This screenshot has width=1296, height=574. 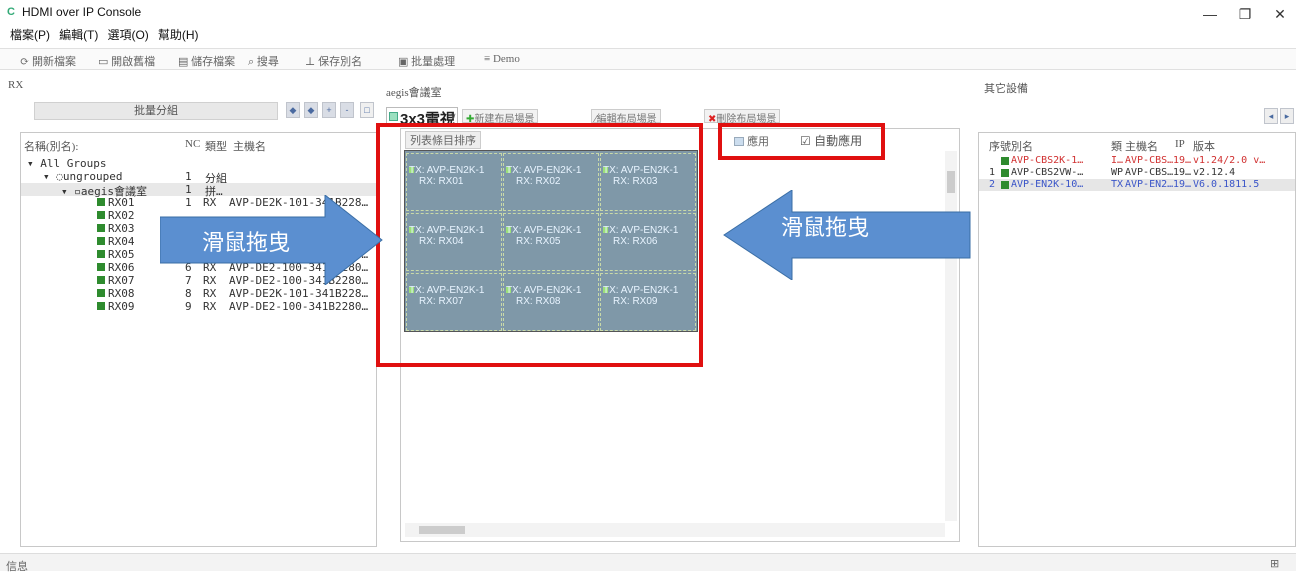 What do you see at coordinates (293, 110) in the screenshot?
I see `move-up-button: ◆` at bounding box center [293, 110].